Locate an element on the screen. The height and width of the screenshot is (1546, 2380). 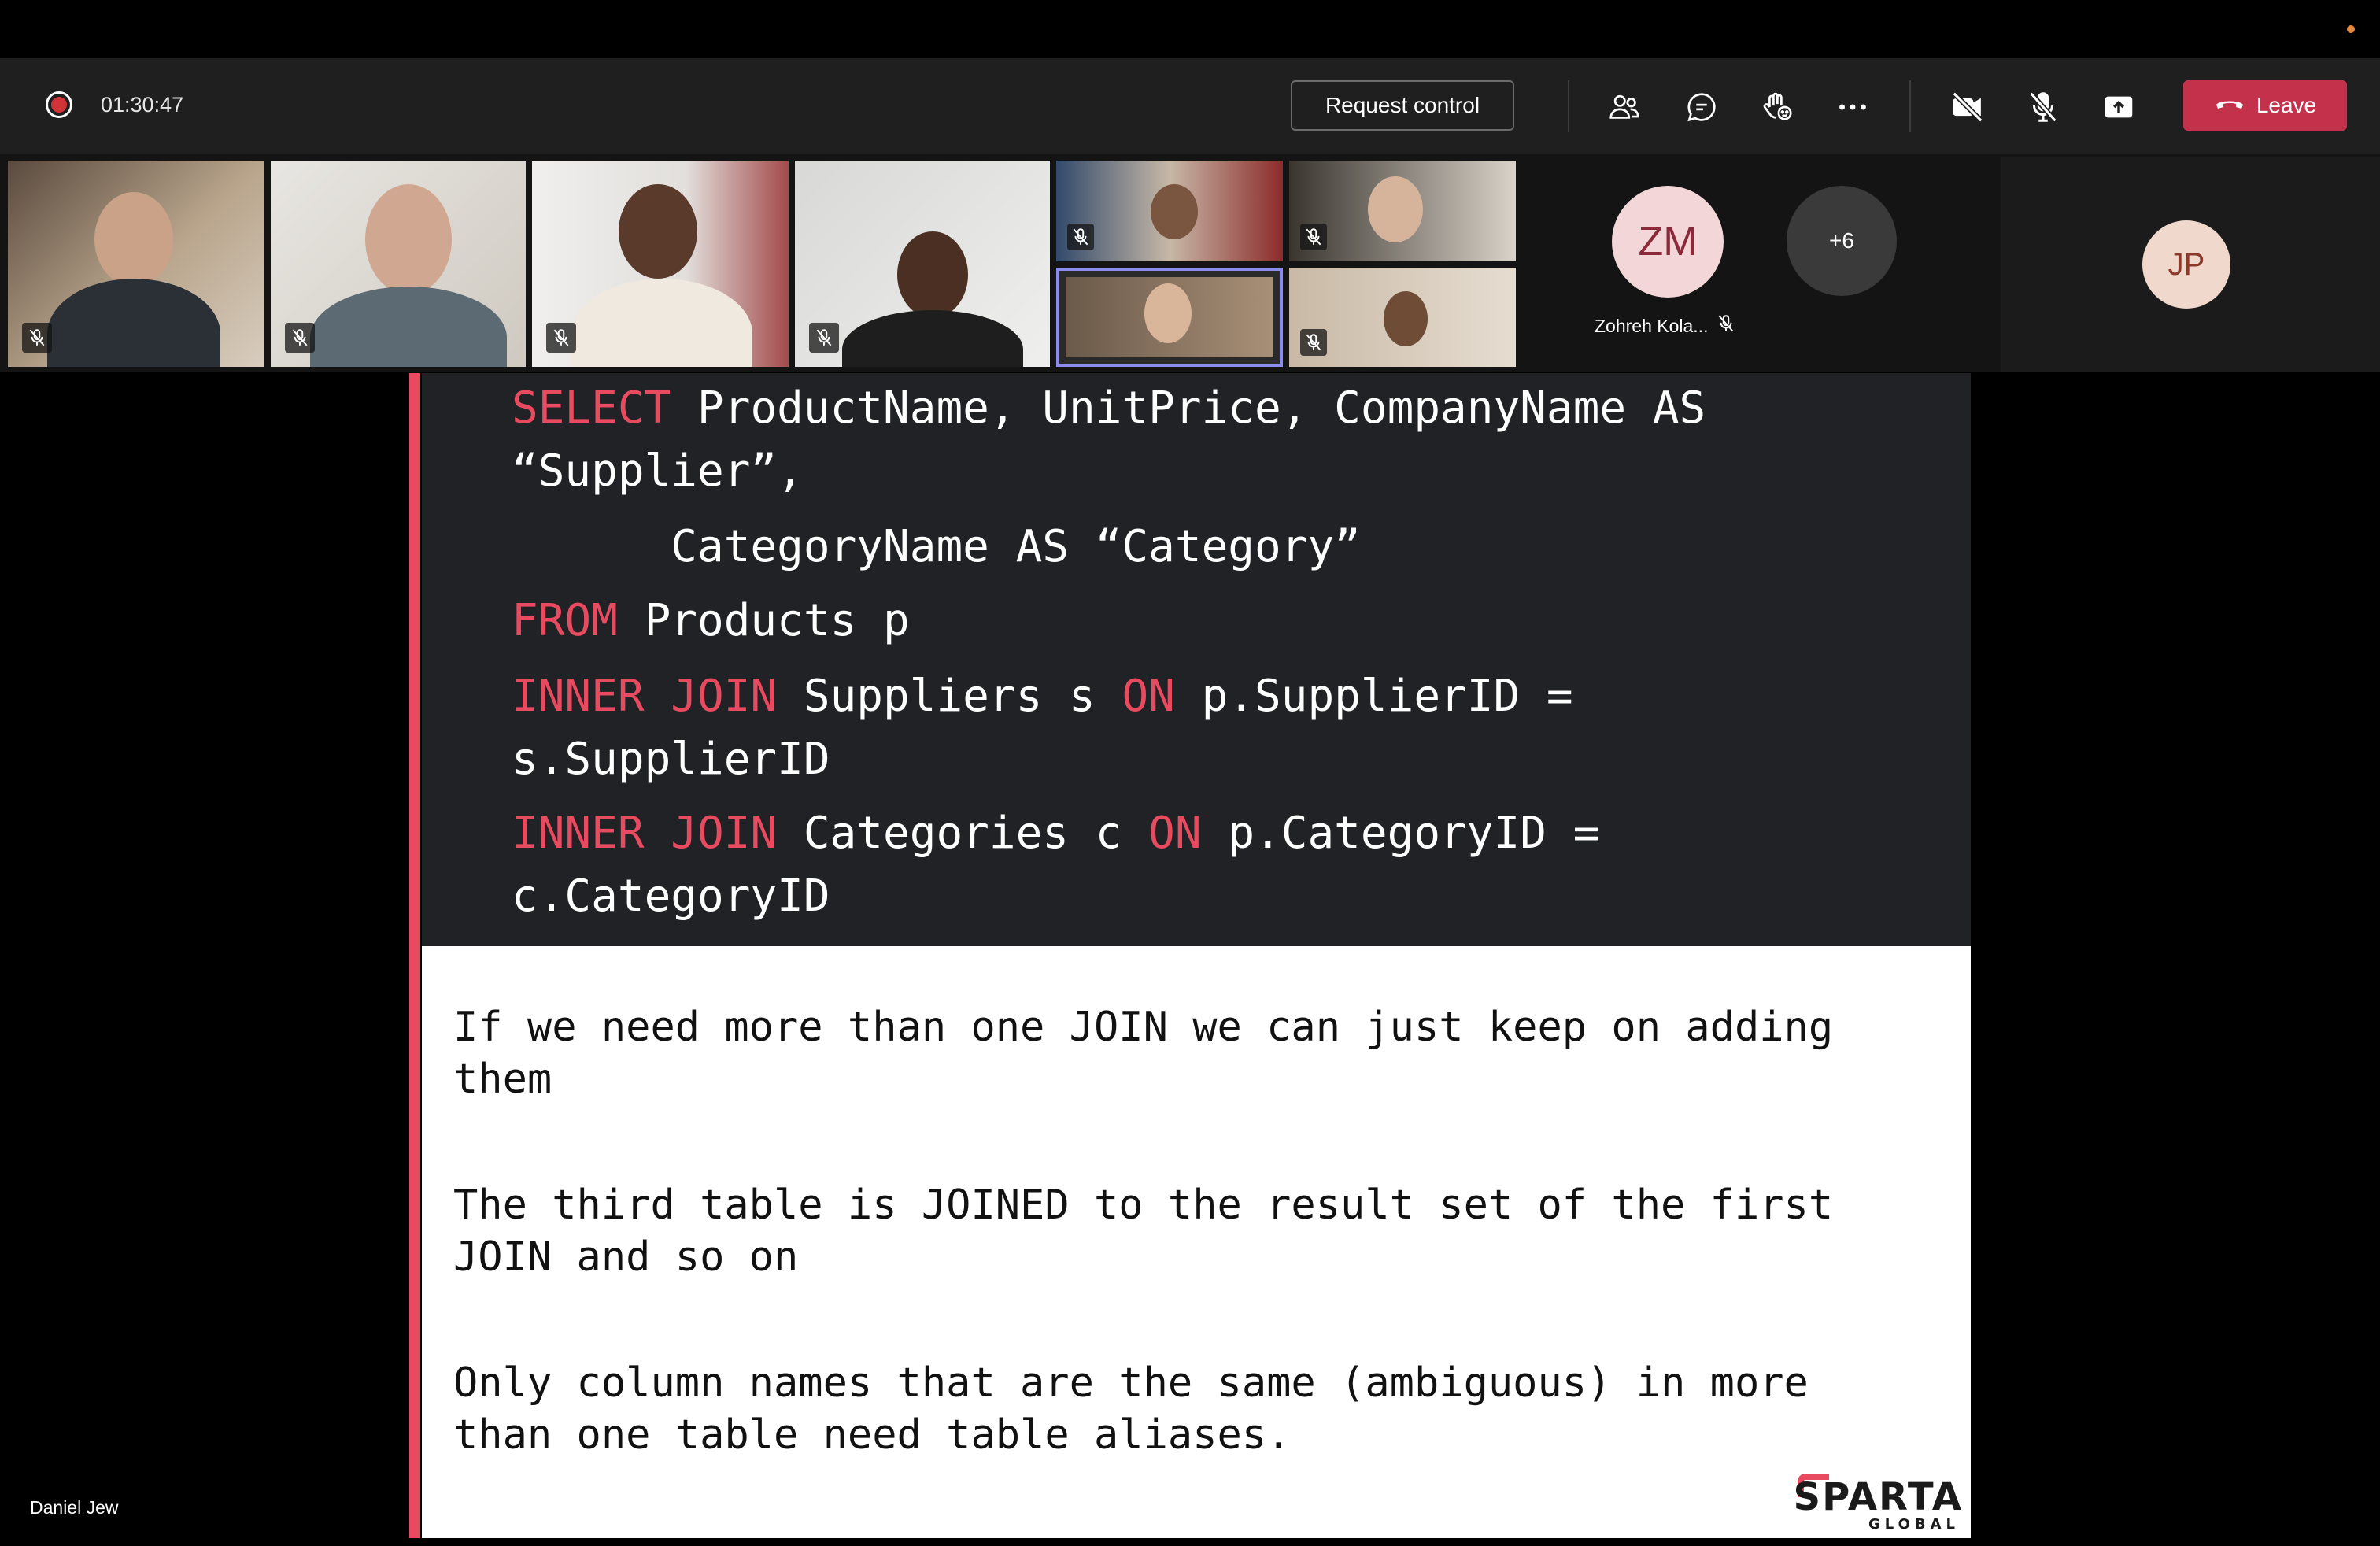
sql-text: c.CategoryID is located at coordinates (671, 896).